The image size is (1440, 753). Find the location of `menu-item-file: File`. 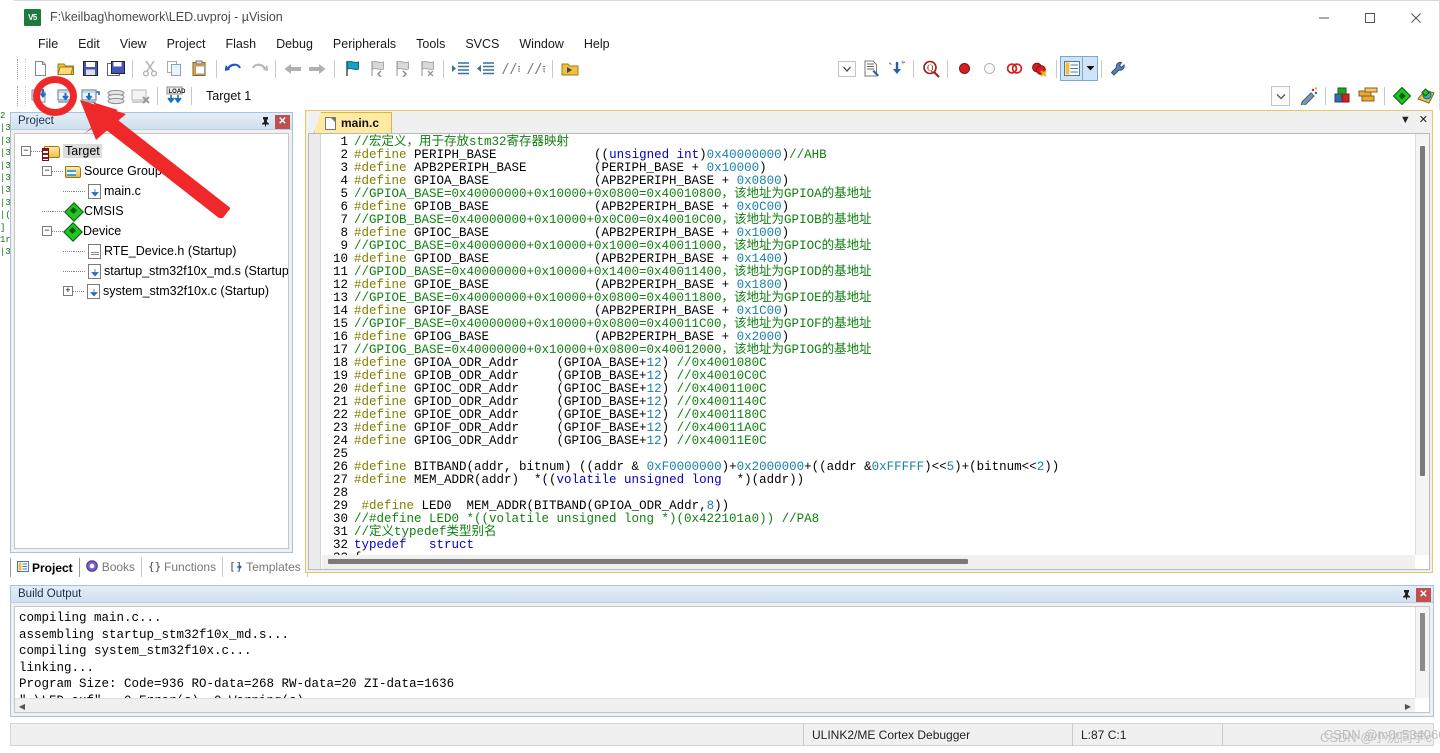

menu-item-file: File is located at coordinates (48, 44).